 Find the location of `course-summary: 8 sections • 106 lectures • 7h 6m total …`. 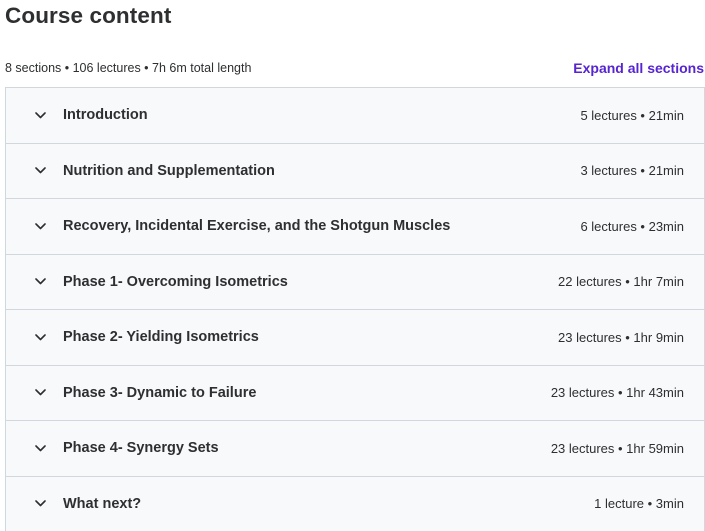

course-summary: 8 sections • 106 lectures • 7h 6m total … is located at coordinates (128, 68).